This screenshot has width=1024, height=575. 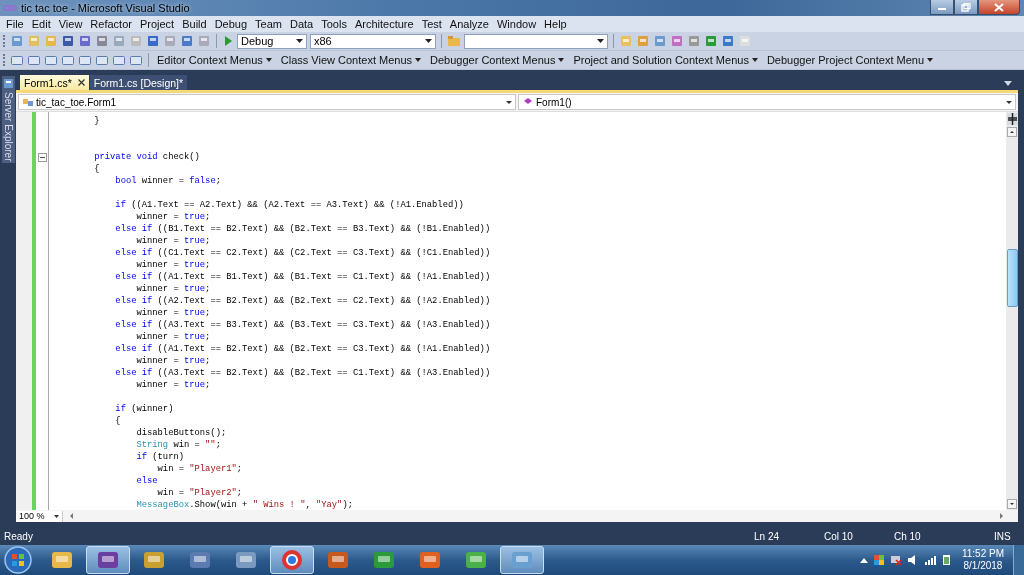 What do you see at coordinates (1012, 132) in the screenshot?
I see `scroll-up-icon` at bounding box center [1012, 132].